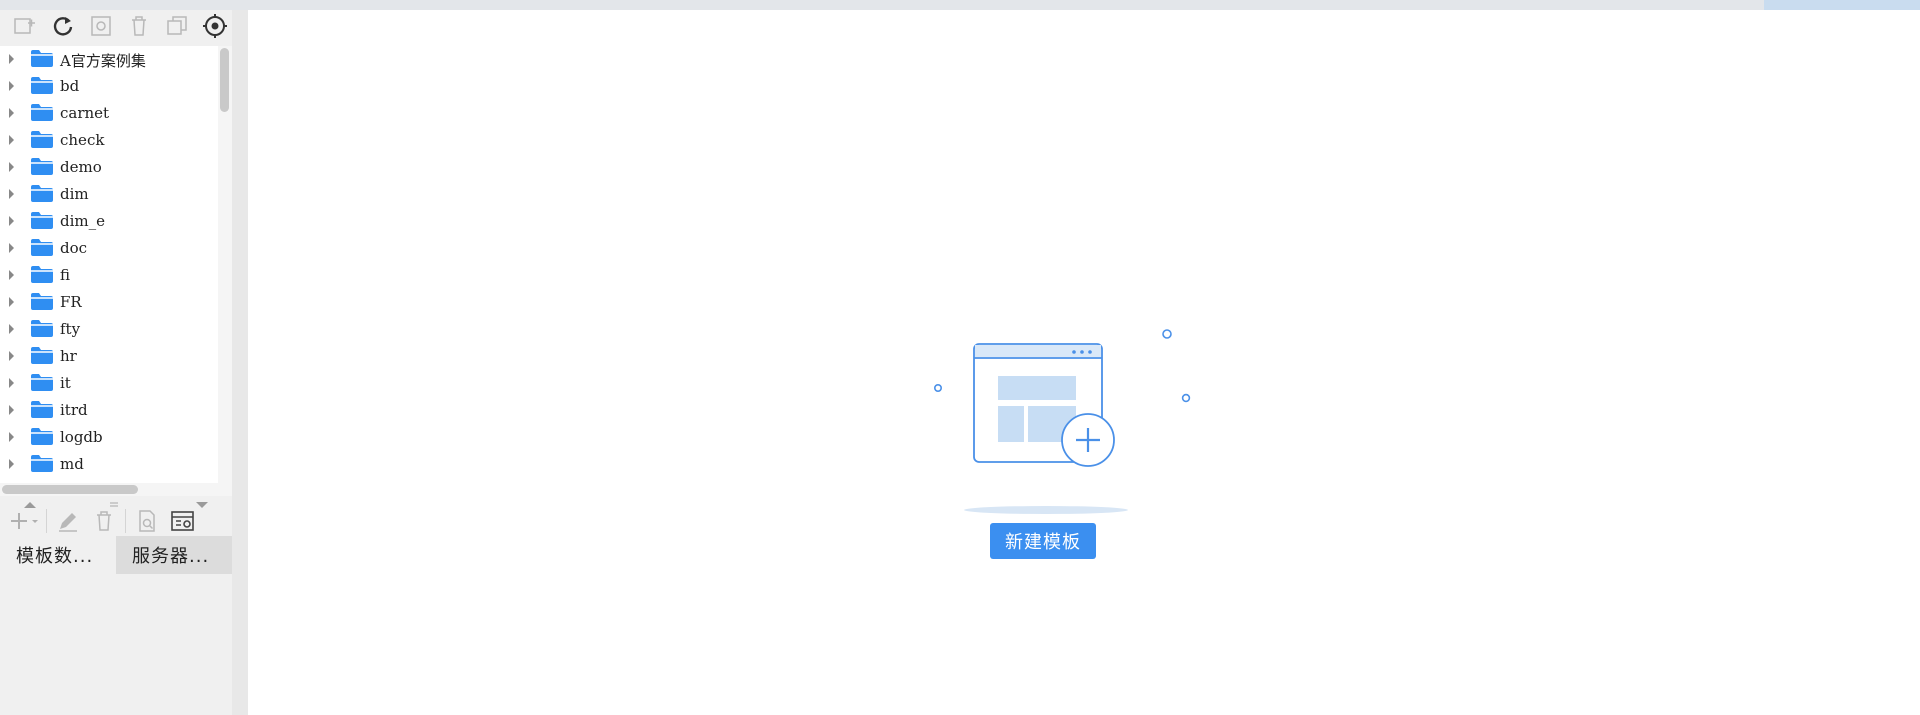  Describe the element at coordinates (109, 356) in the screenshot. I see `tree-item: hr` at that location.